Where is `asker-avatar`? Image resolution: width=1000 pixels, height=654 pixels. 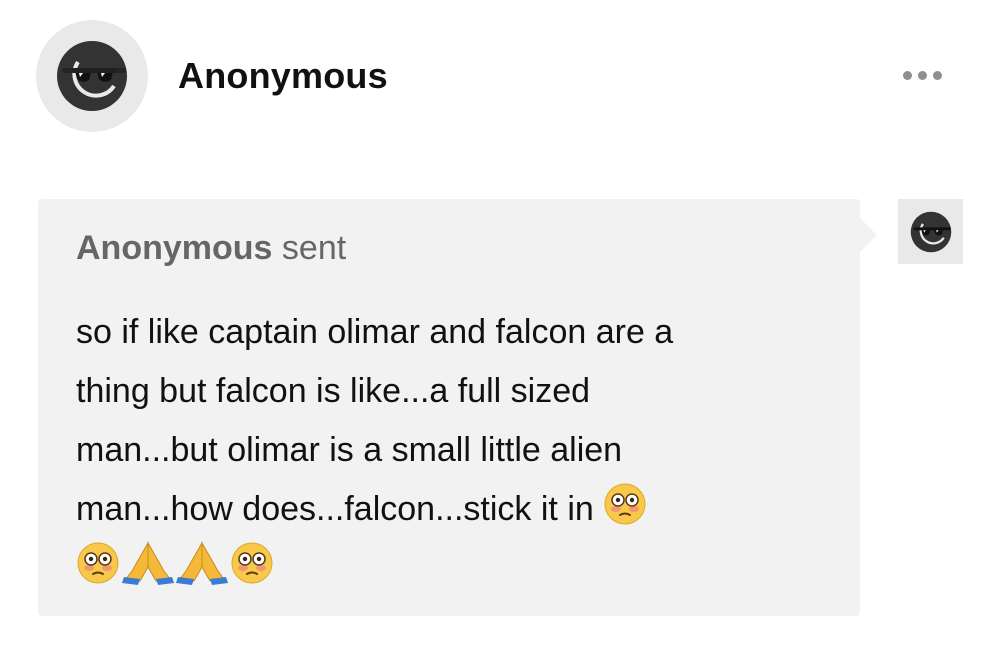
asker-avatar is located at coordinates (930, 231).